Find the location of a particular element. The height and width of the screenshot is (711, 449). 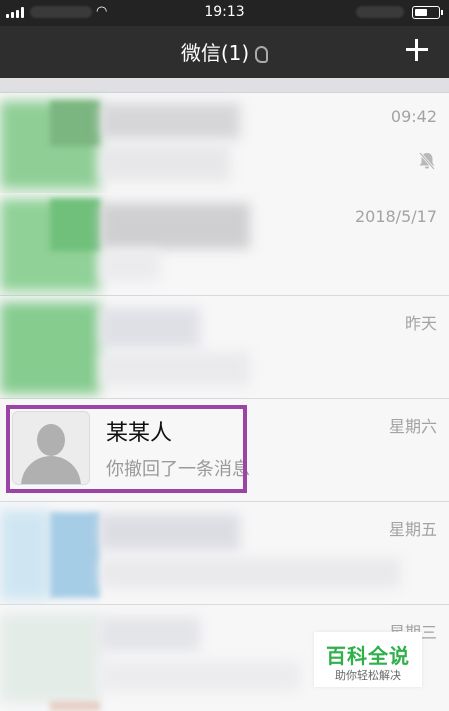

add-button is located at coordinates (417, 50).